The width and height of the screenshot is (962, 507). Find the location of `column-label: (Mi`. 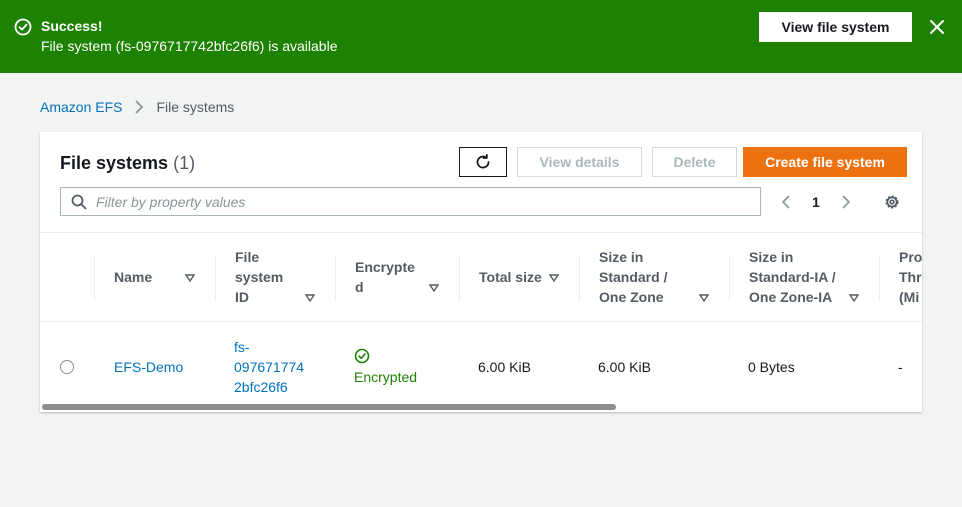

column-label: (Mi is located at coordinates (909, 297).